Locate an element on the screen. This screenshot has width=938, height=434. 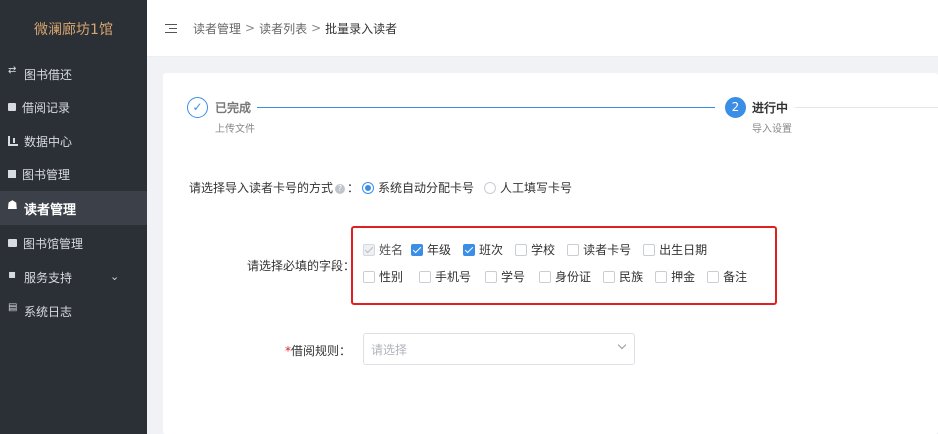
step-title: 进行中 is located at coordinates (770, 108).